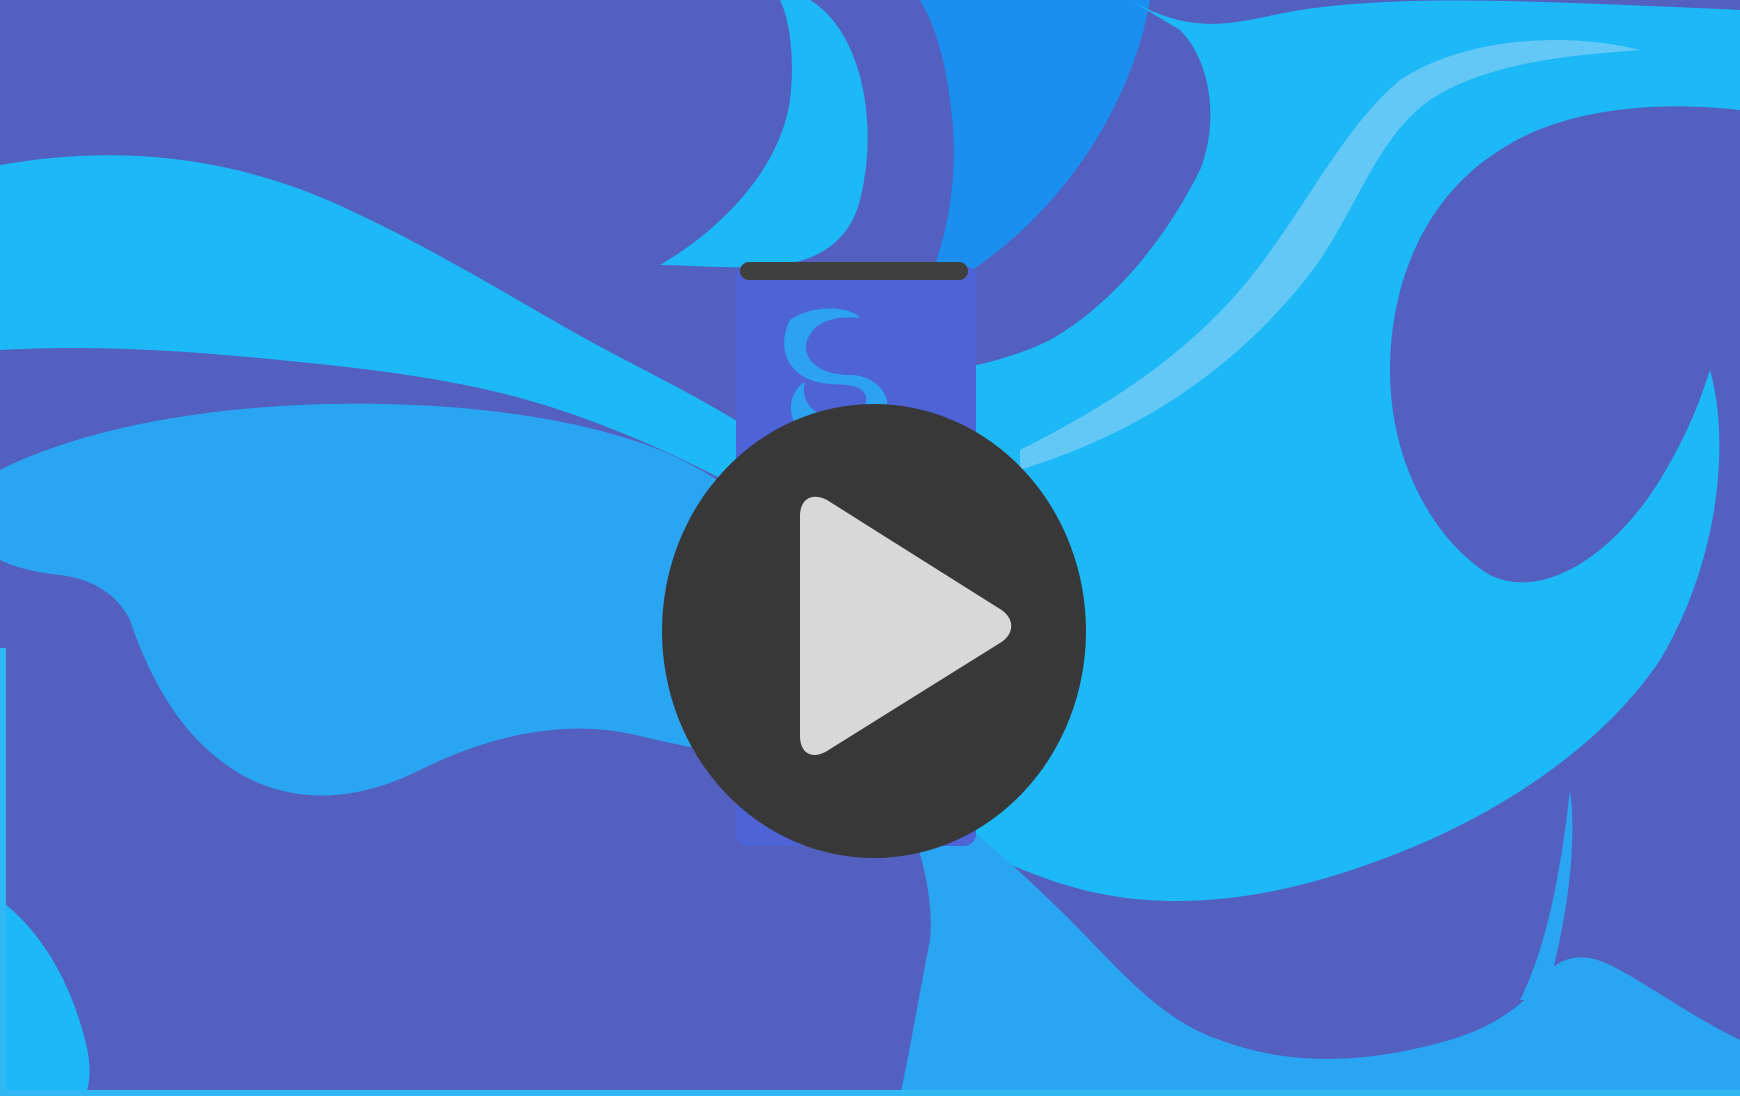  I want to click on left-accent-border, so click(3, 872).